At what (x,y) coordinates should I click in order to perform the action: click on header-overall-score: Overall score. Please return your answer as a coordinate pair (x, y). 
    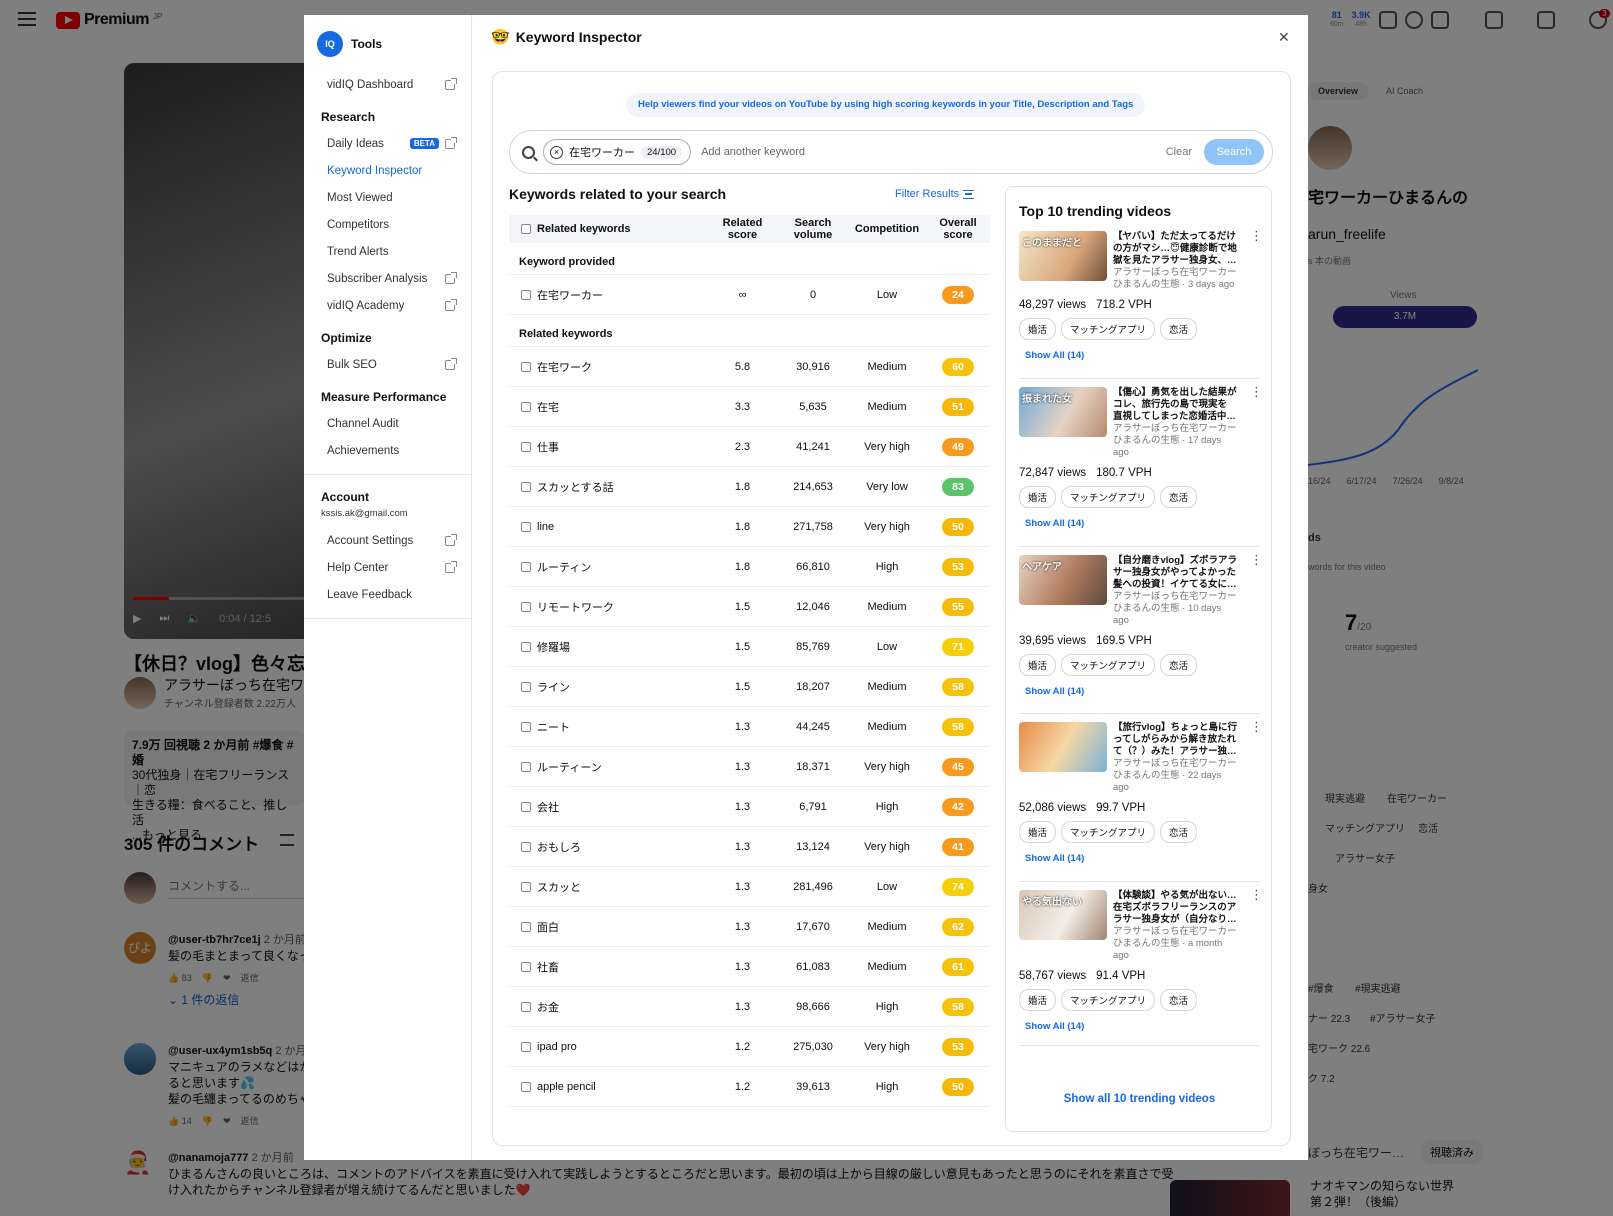
    Looking at the image, I should click on (958, 229).